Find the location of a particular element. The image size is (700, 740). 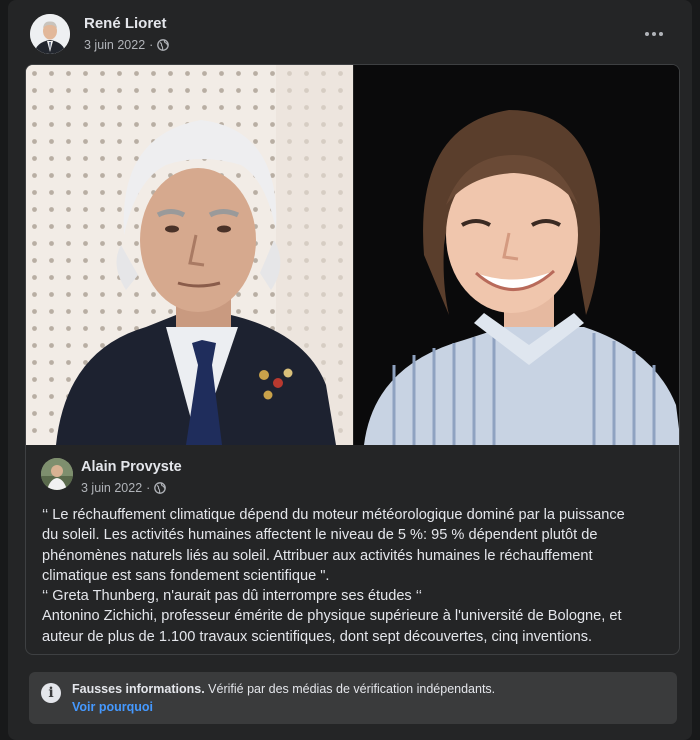

post-author: René Lioret is located at coordinates (125, 23).